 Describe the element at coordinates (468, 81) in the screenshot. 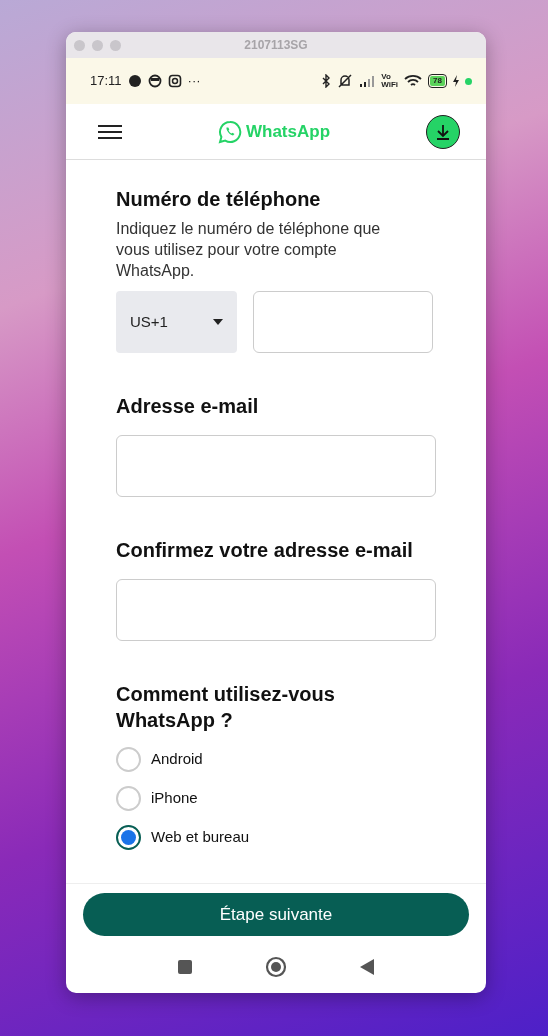

I see `dot-icon` at that location.